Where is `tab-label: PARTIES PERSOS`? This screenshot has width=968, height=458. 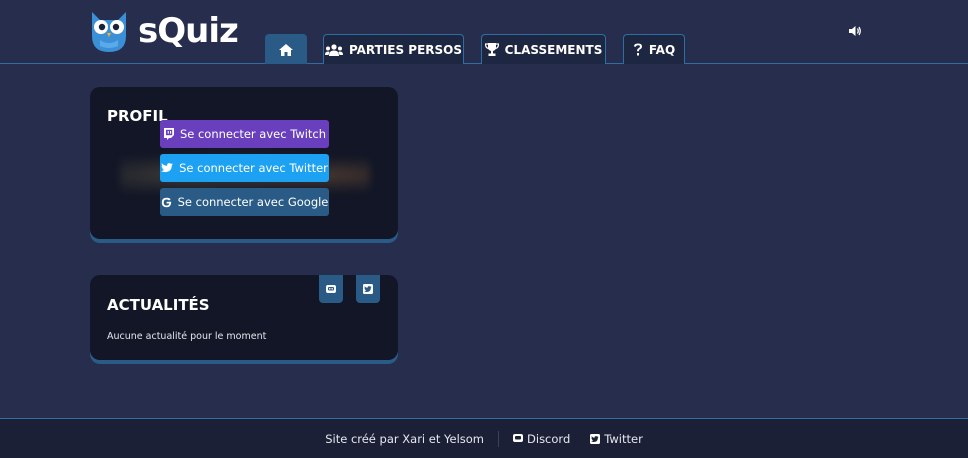
tab-label: PARTIES PERSOS is located at coordinates (405, 49).